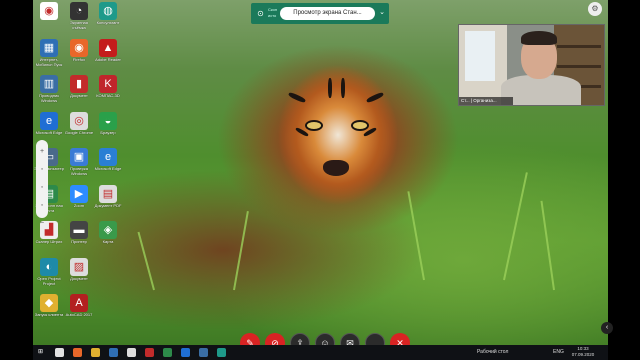 The height and width of the screenshot is (360, 640). What do you see at coordinates (79, 59) in the screenshot?
I see `desktop-shortcut-label: Firefox` at bounding box center [79, 59].